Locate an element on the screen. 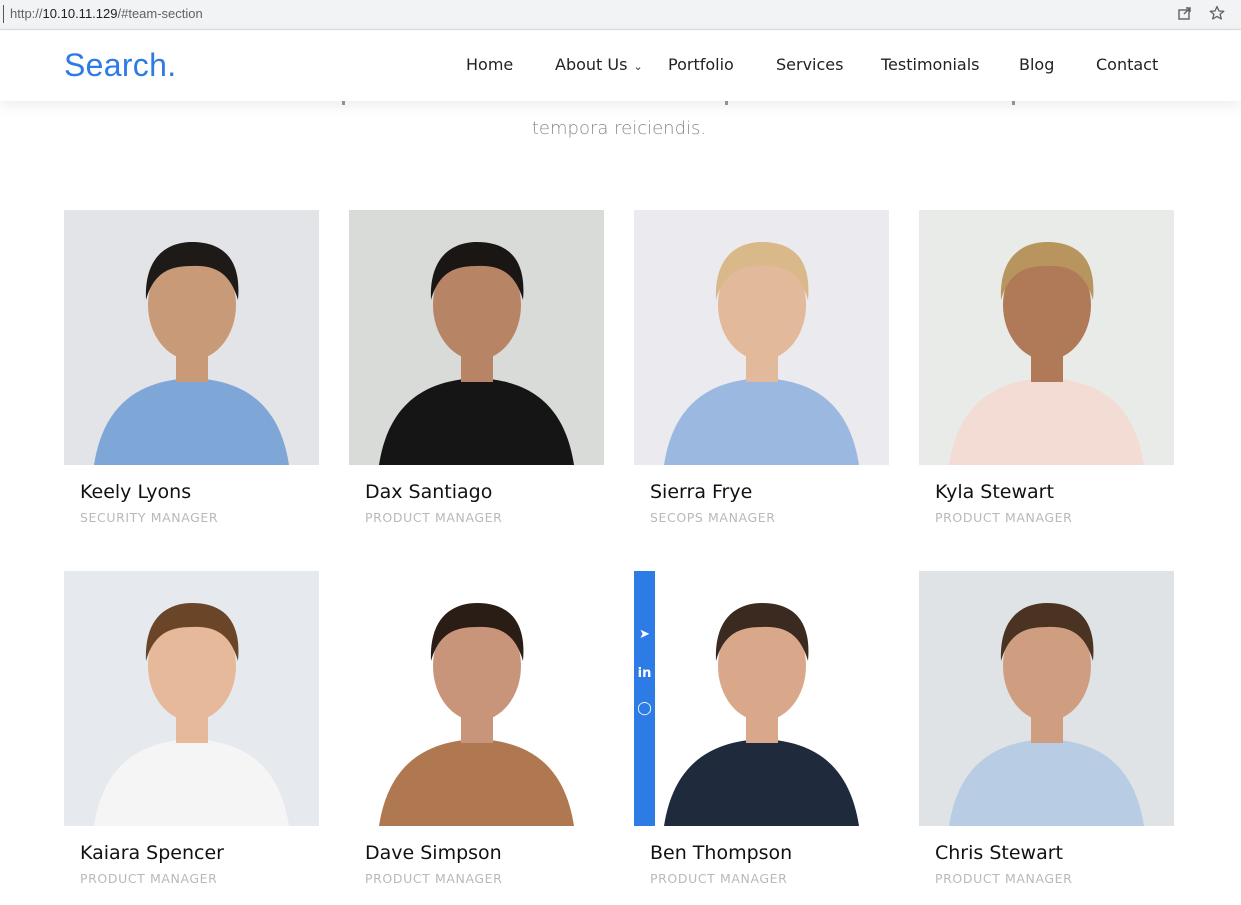  text-caret is located at coordinates (3, 14).